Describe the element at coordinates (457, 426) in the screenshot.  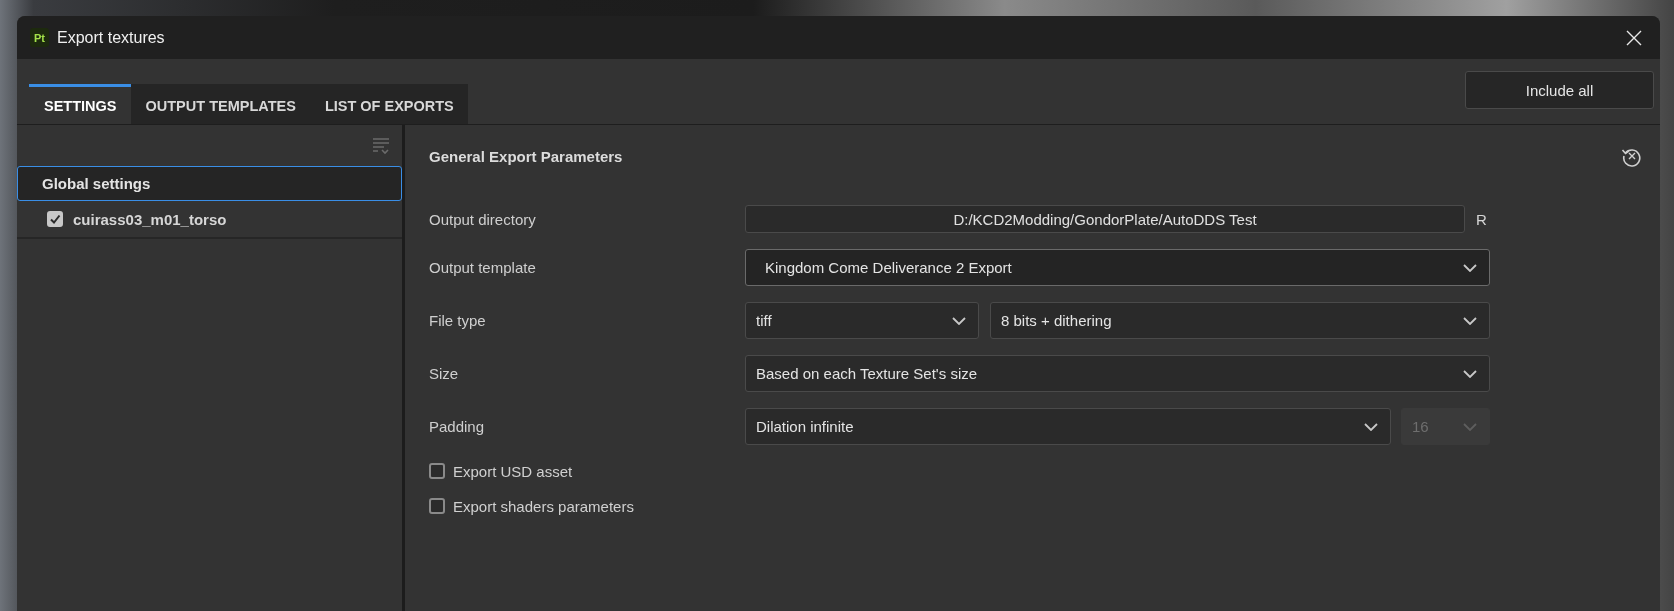
I see `field-label: Padding` at that location.